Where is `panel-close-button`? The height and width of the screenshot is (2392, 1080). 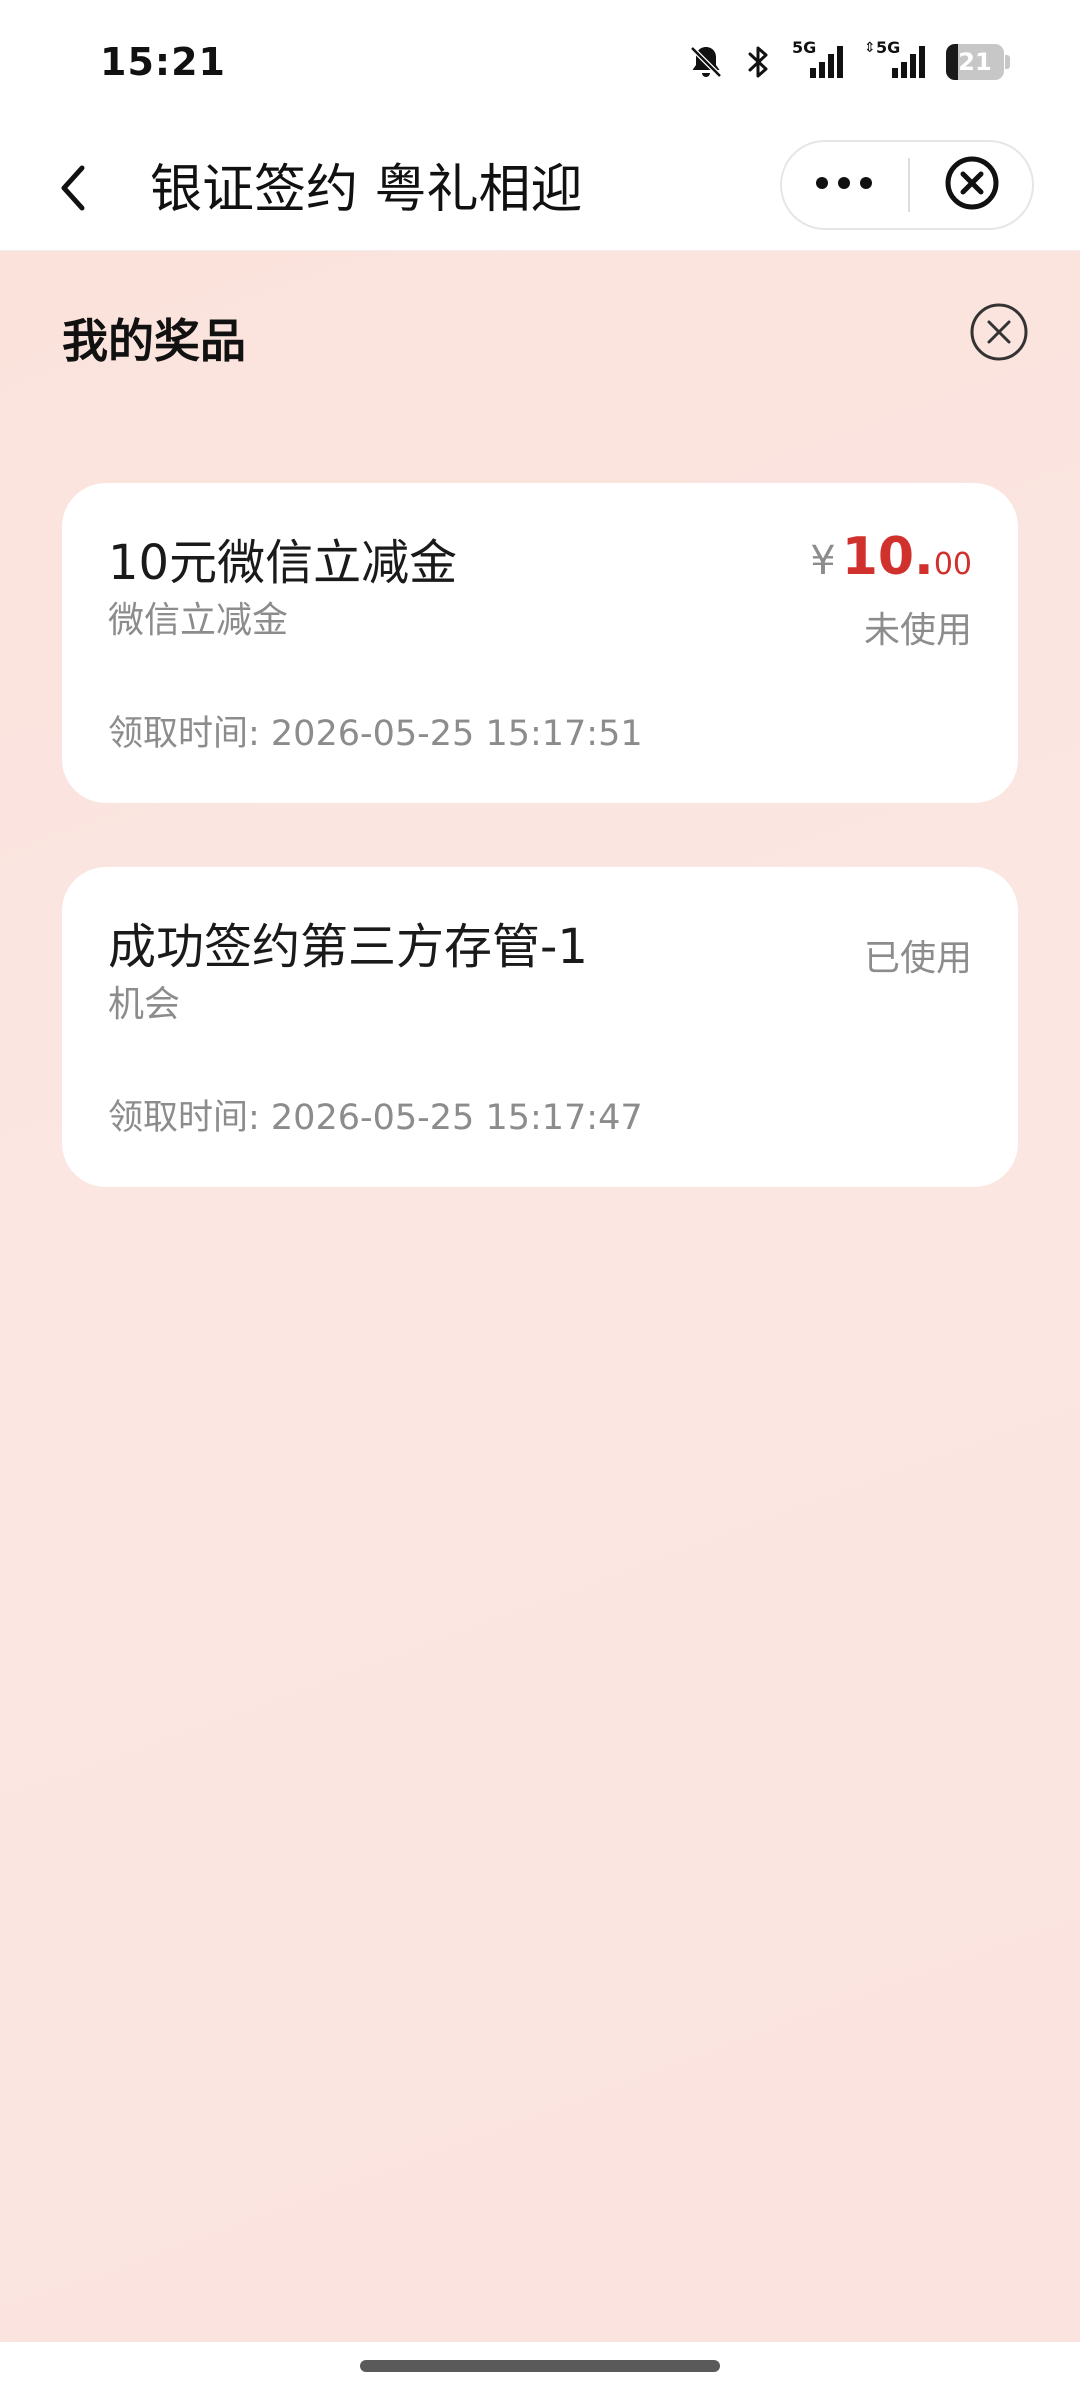
panel-close-button is located at coordinates (999, 332).